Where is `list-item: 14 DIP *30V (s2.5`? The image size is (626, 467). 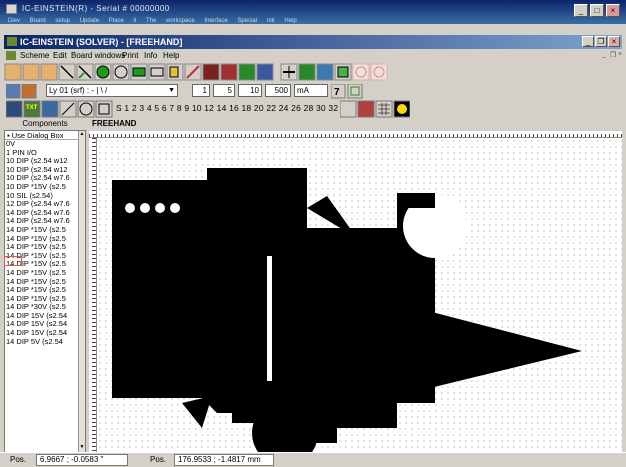
list-item: 14 DIP *30V (s2.5 is located at coordinates (45, 307).